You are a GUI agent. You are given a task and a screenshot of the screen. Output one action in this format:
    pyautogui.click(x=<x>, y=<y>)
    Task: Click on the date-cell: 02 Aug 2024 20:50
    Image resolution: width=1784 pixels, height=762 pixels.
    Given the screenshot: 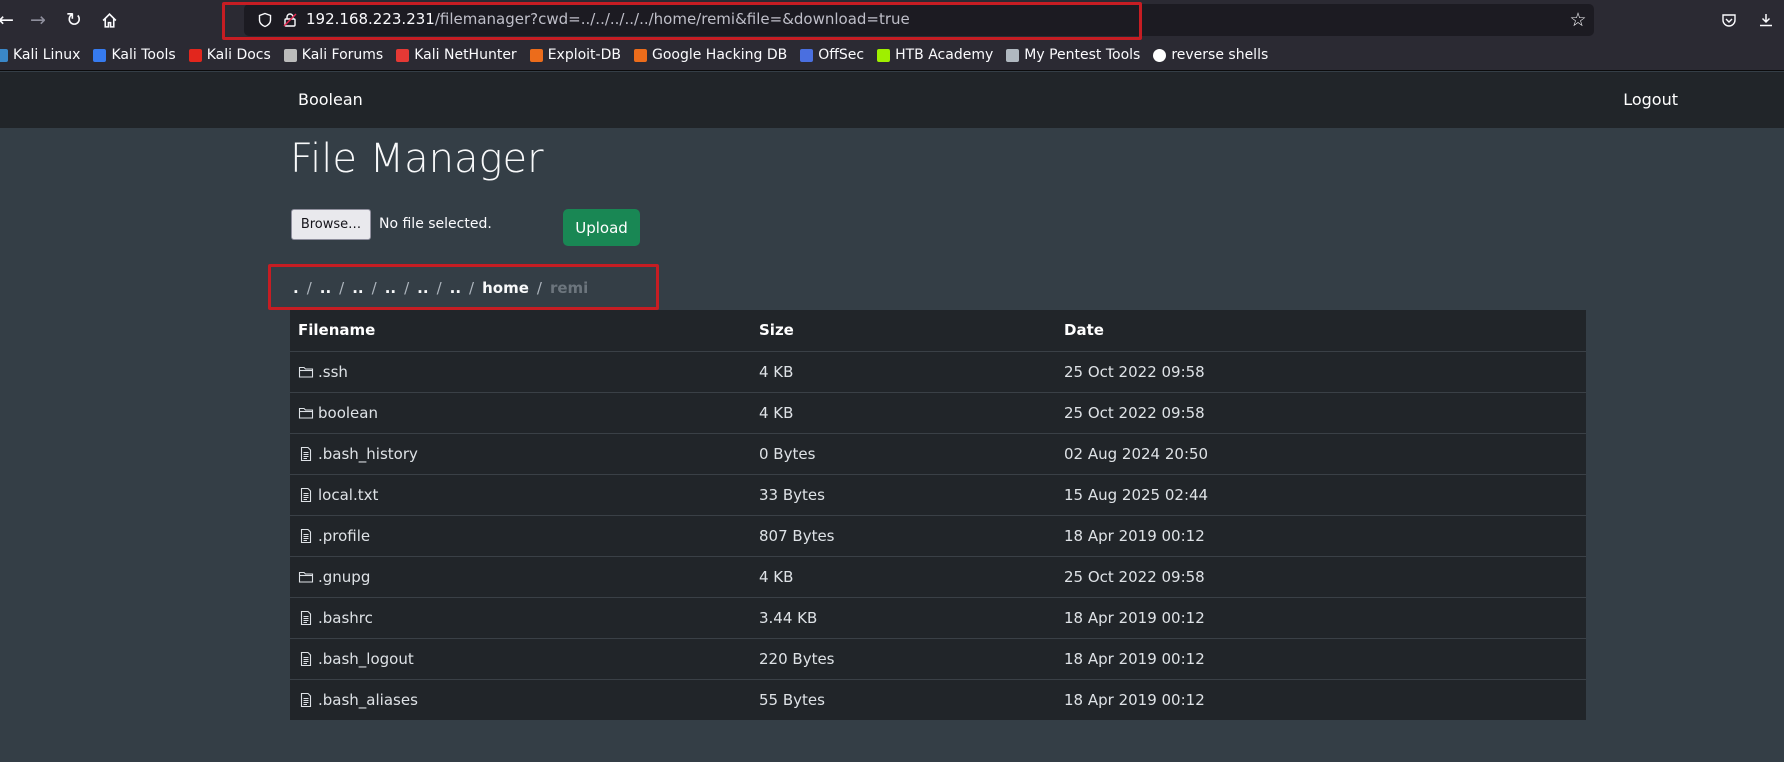 What is the action you would take?
    pyautogui.click(x=1321, y=454)
    